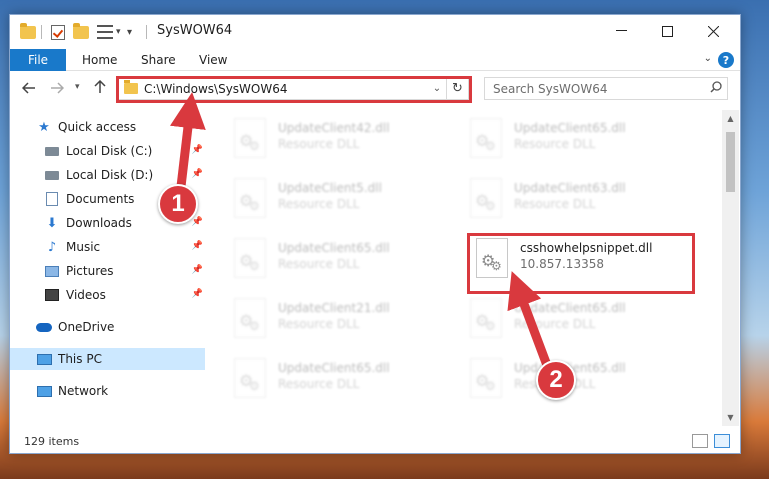  I want to click on file-item: ⚙ ⚙ UpdateClient5.dll Resource DLL, so click(349, 203).